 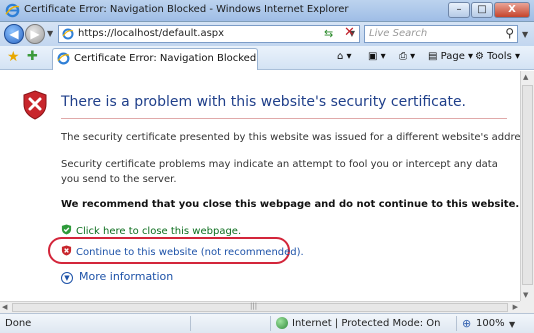 I want to click on address-bar: https://localhost/default.aspx ▼, so click(x=209, y=34).